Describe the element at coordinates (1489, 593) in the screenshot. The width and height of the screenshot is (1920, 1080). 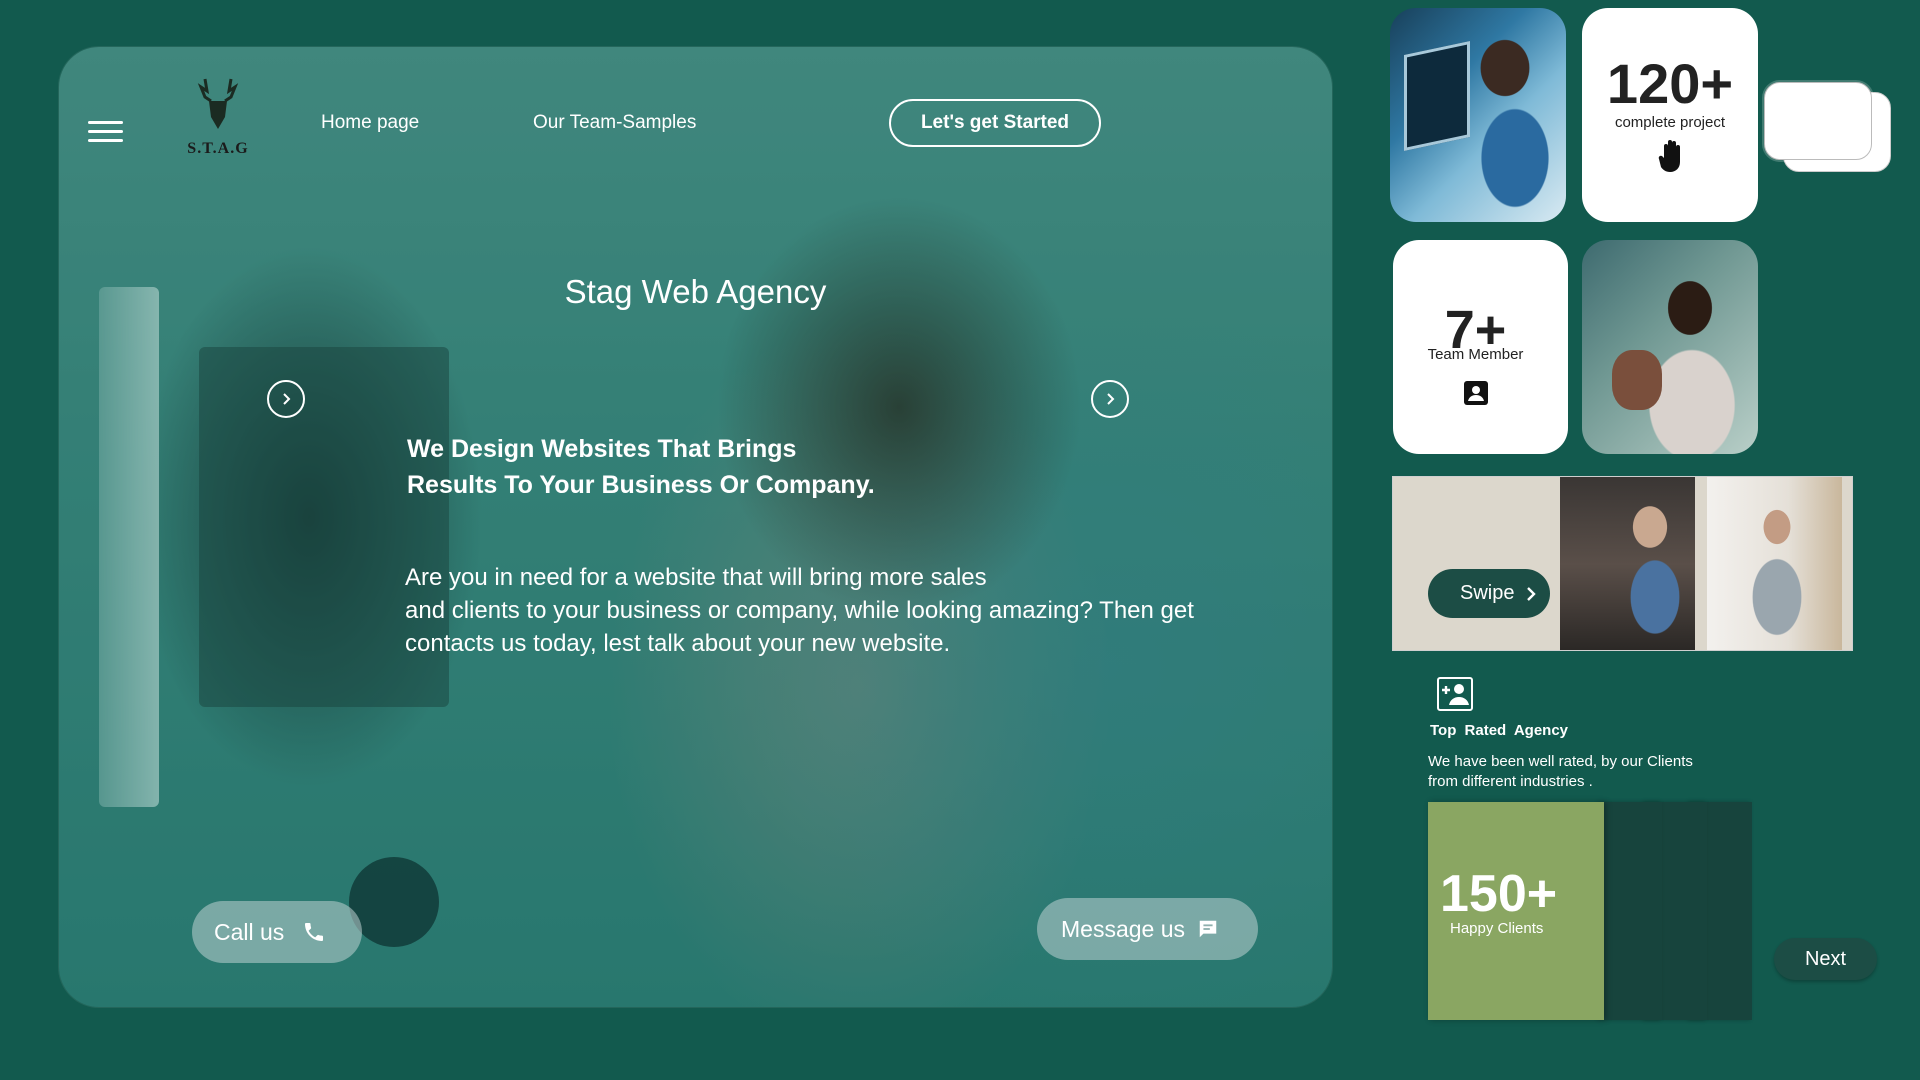
I see `swipe-button: Swipe` at that location.